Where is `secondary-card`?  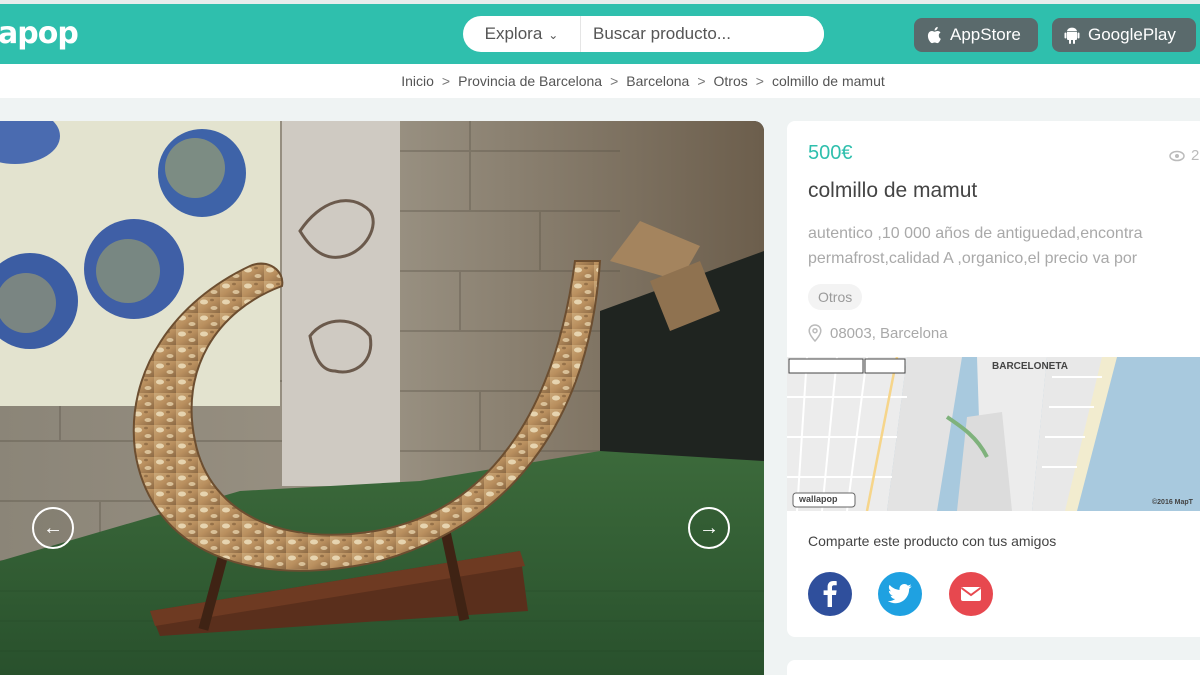
secondary-card is located at coordinates (993, 667).